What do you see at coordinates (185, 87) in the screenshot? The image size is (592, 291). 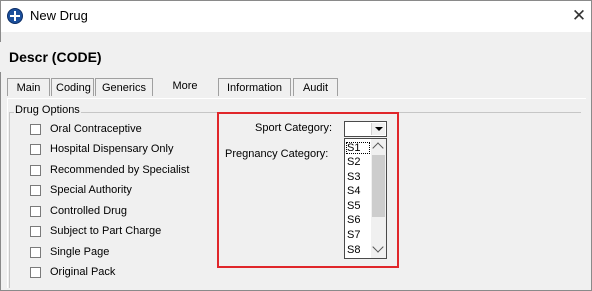 I see `tab-more: More` at bounding box center [185, 87].